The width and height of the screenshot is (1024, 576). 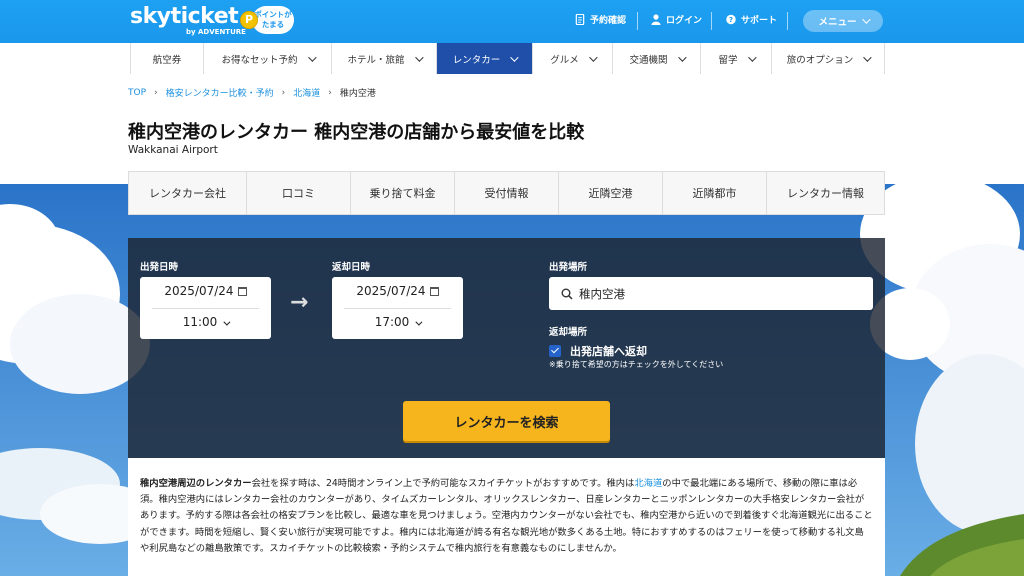 I want to click on menu-button: メニュー, so click(x=843, y=21).